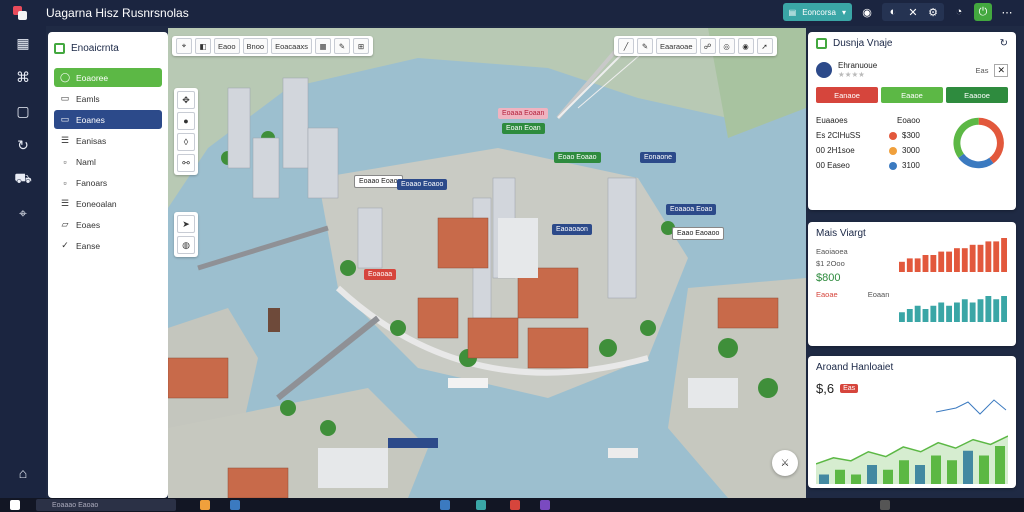 The image size is (1024, 512). What do you see at coordinates (108, 182) in the screenshot?
I see `panel-item-5: ▫ Fanoars` at bounding box center [108, 182].